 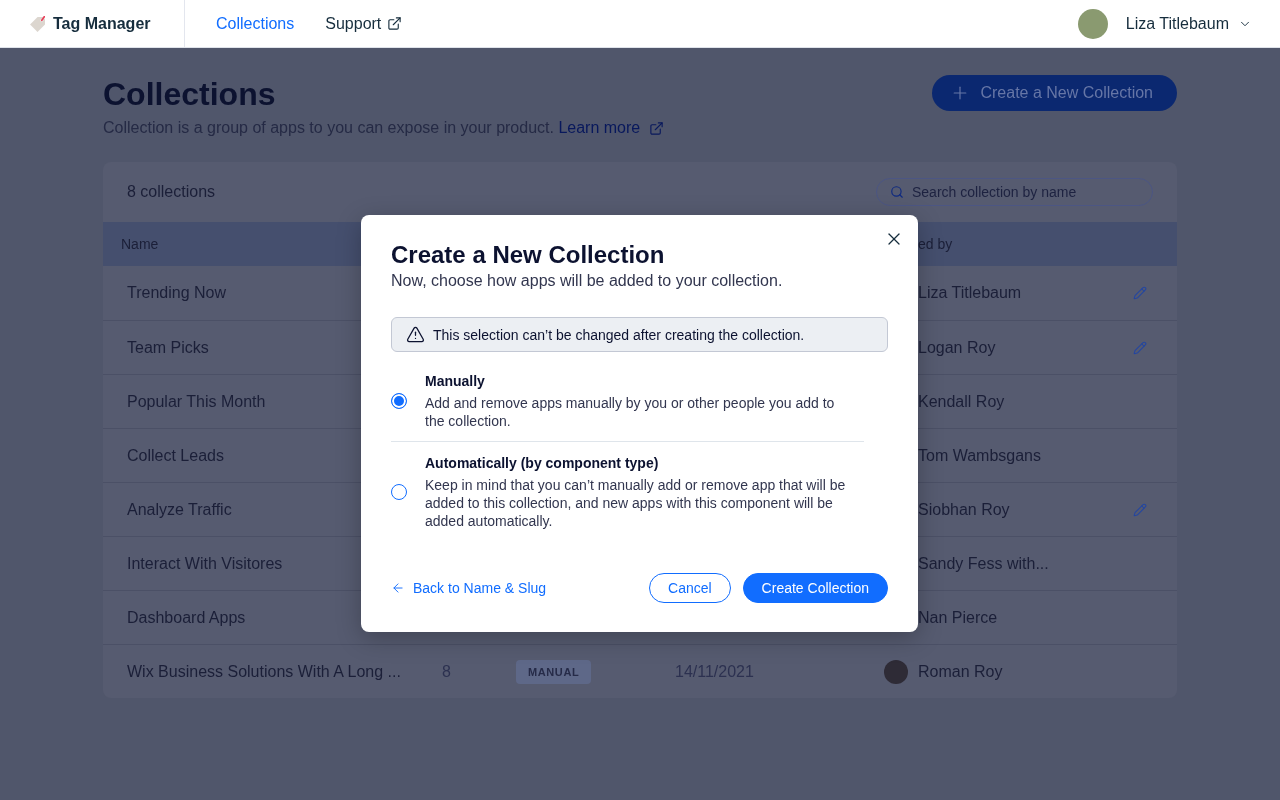 What do you see at coordinates (37, 23) in the screenshot?
I see `tag-icon` at bounding box center [37, 23].